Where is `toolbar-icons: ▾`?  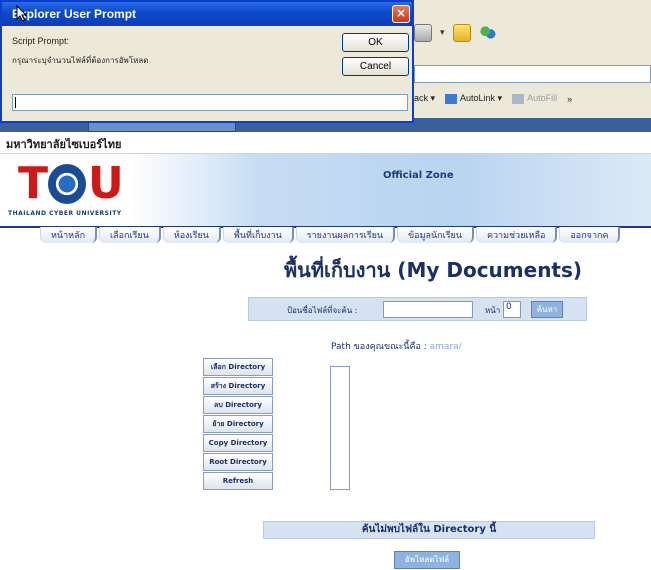
toolbar-icons: ▾ is located at coordinates (455, 33).